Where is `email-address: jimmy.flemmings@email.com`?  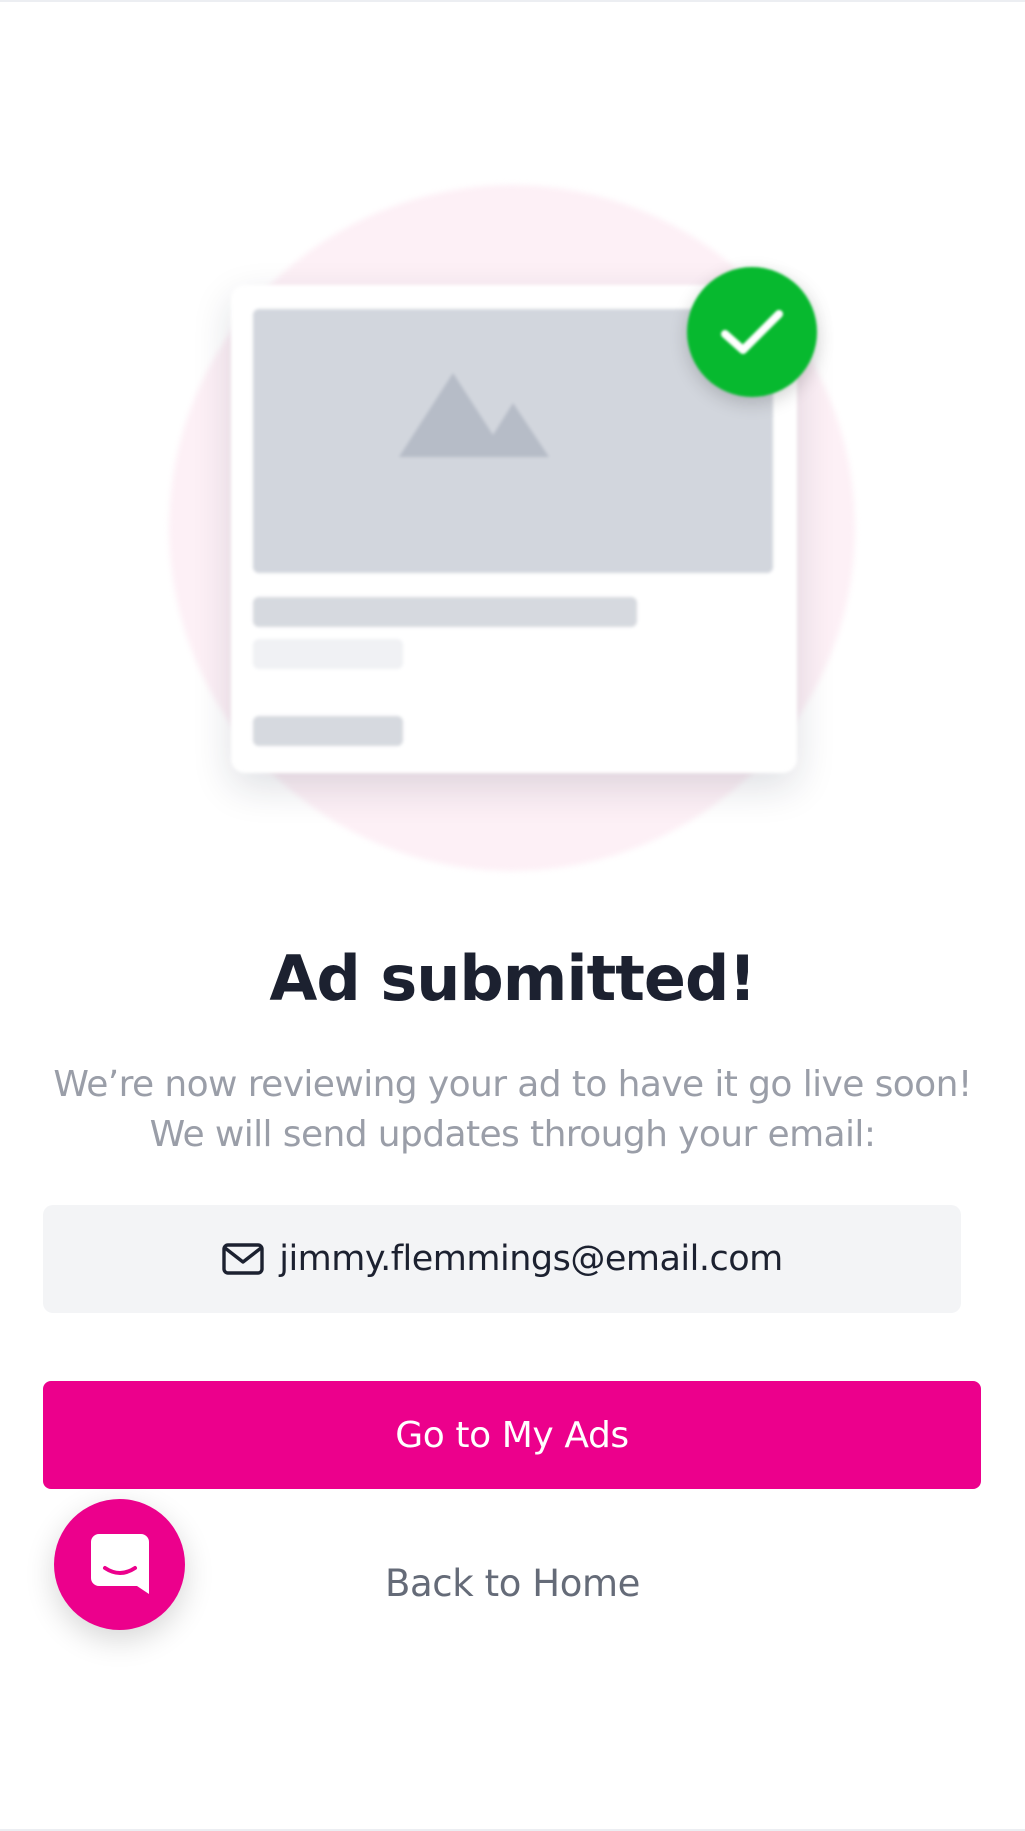
email-address: jimmy.flemmings@email.com is located at coordinates (531, 1259).